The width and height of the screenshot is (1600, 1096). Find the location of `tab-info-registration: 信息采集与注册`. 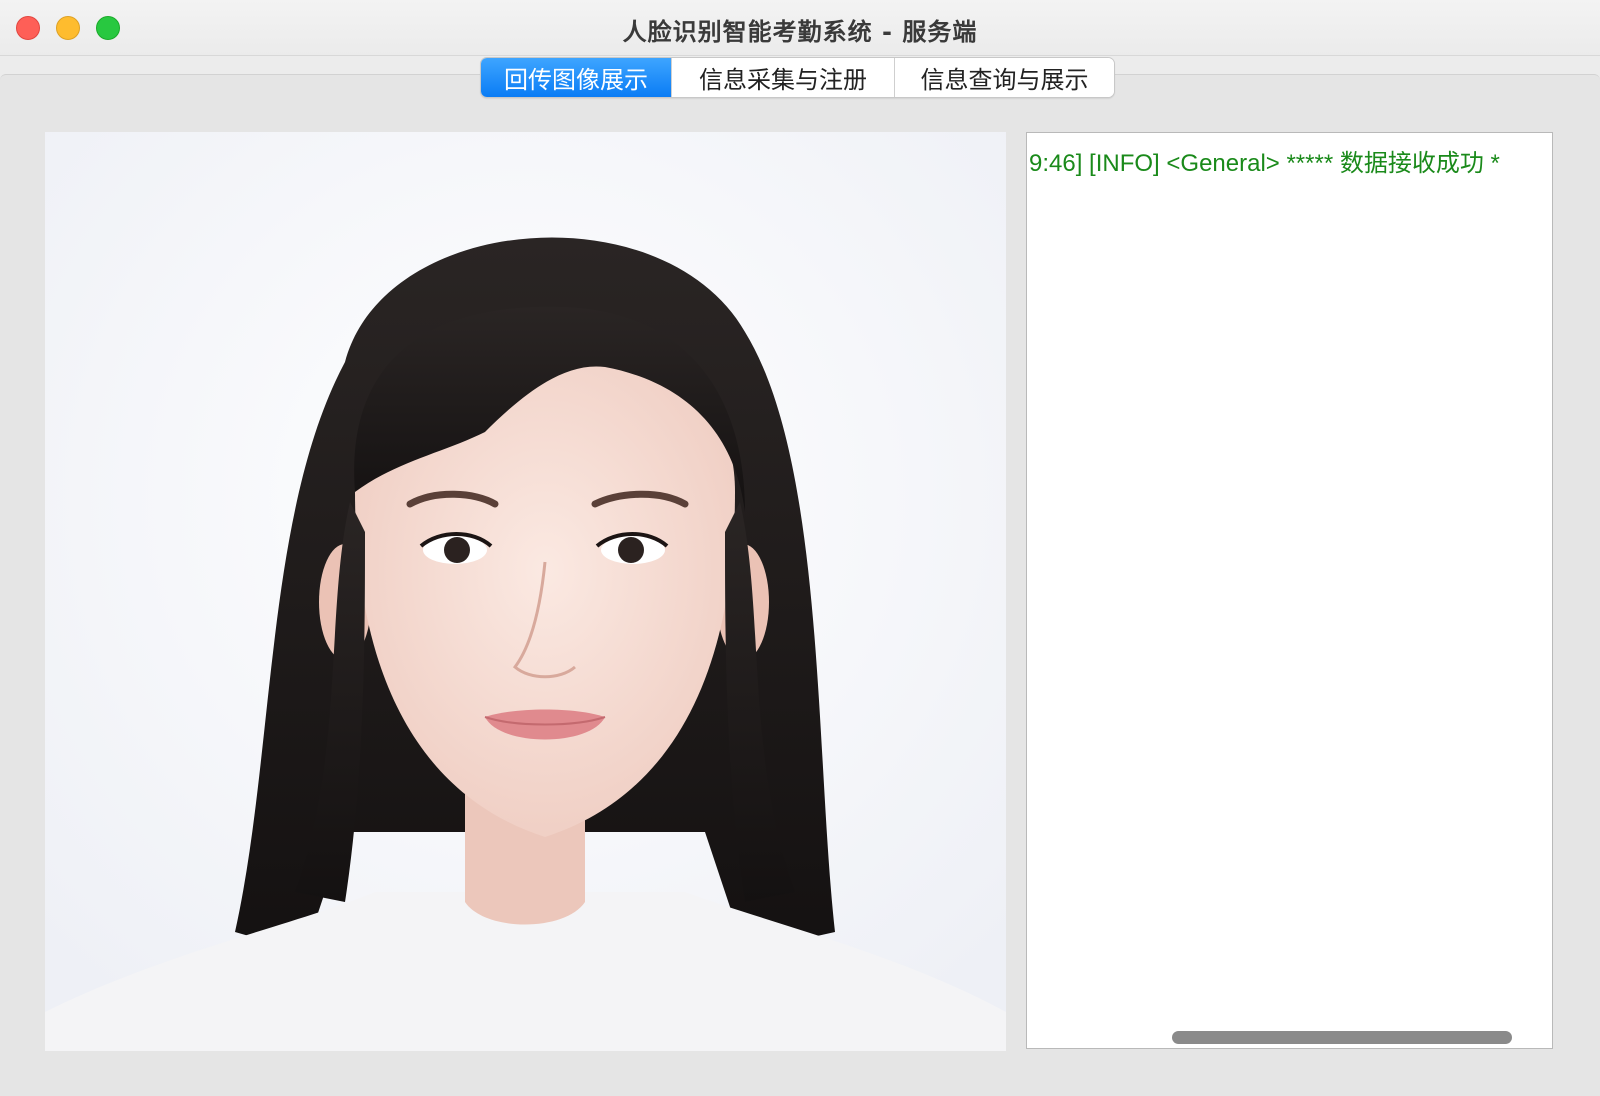

tab-info-registration: 信息采集与注册 is located at coordinates (783, 77).